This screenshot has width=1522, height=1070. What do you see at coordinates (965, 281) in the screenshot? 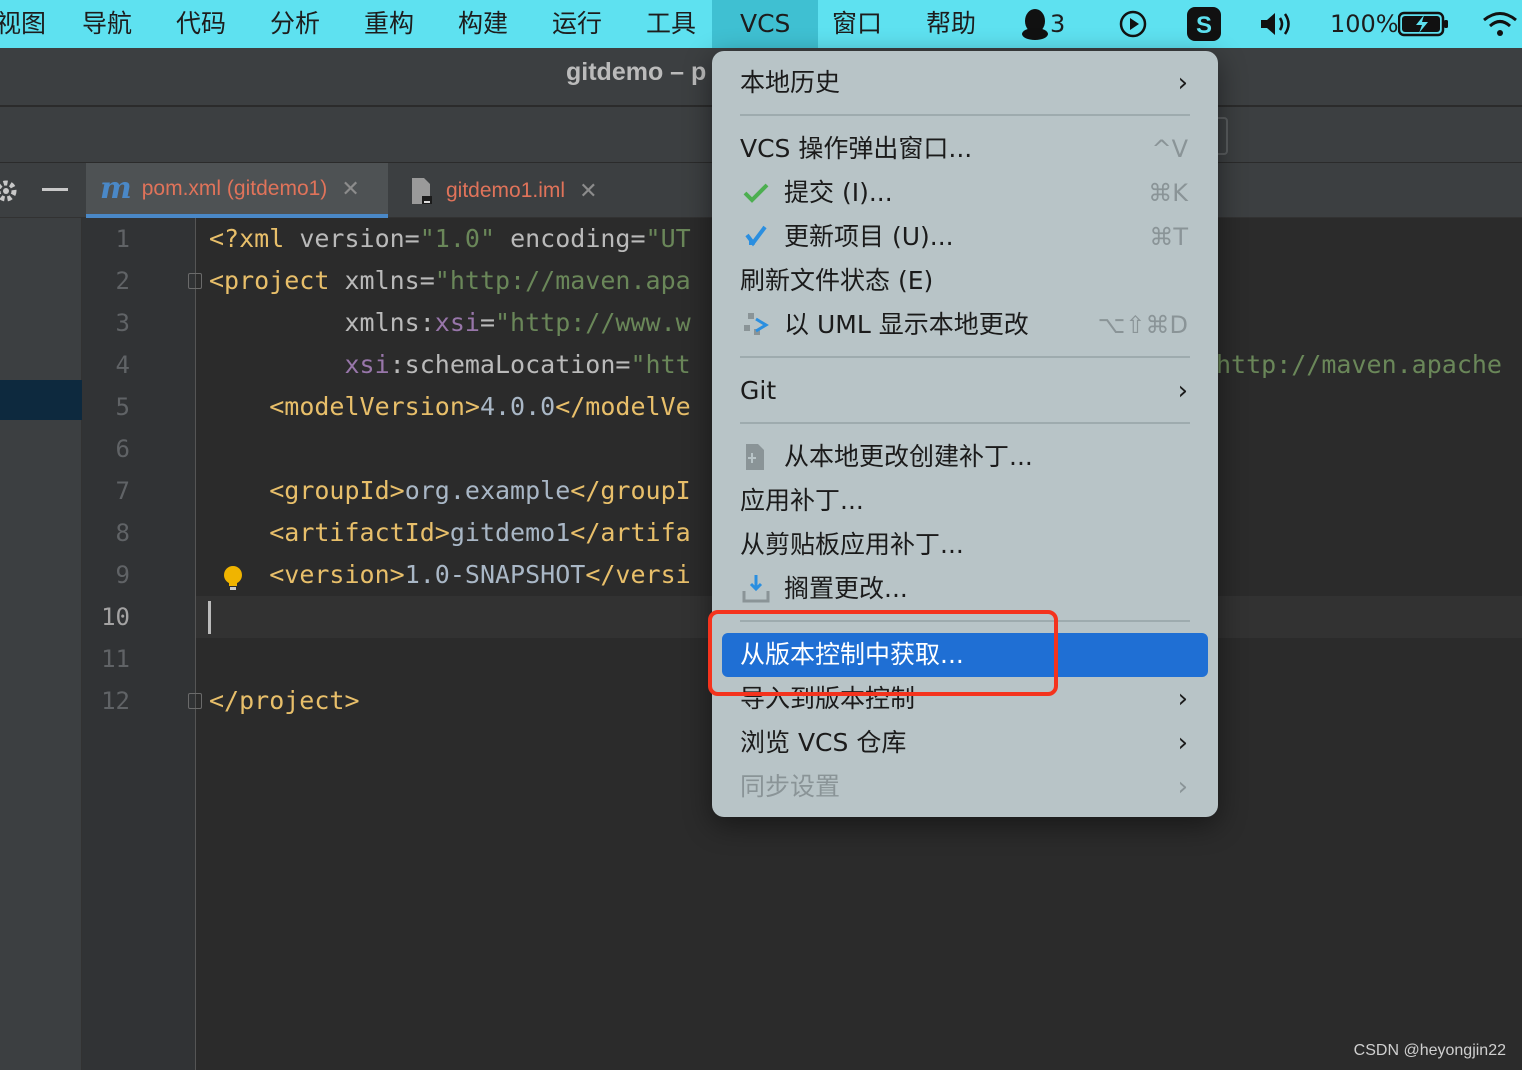
I see `menu-item-refresh-status: 刷新文件状态 (E)` at bounding box center [965, 281].